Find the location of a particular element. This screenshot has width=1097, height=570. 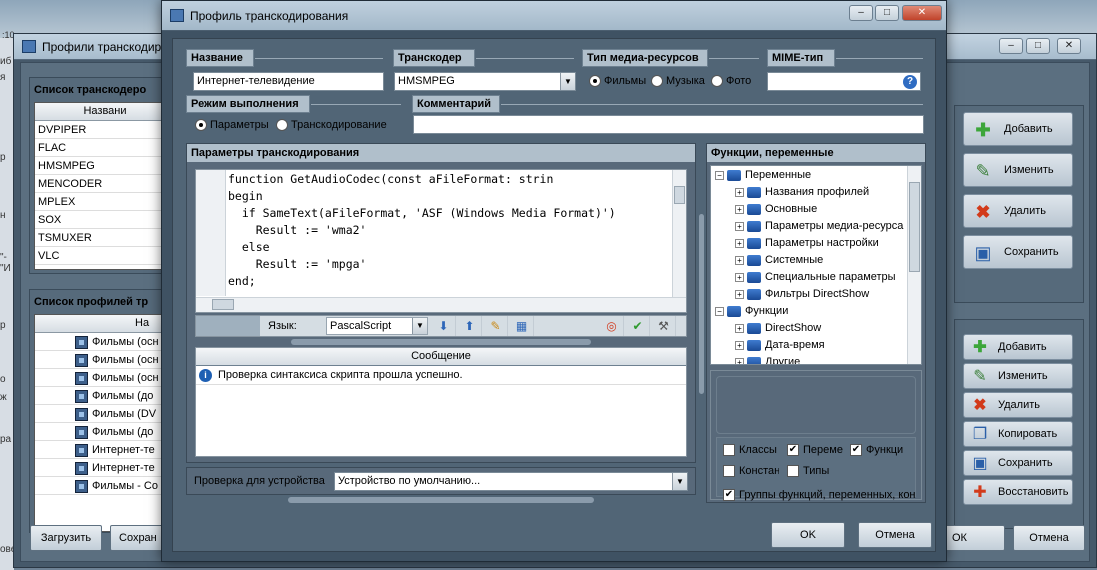

script-icon: ✎ is located at coordinates (496, 326).